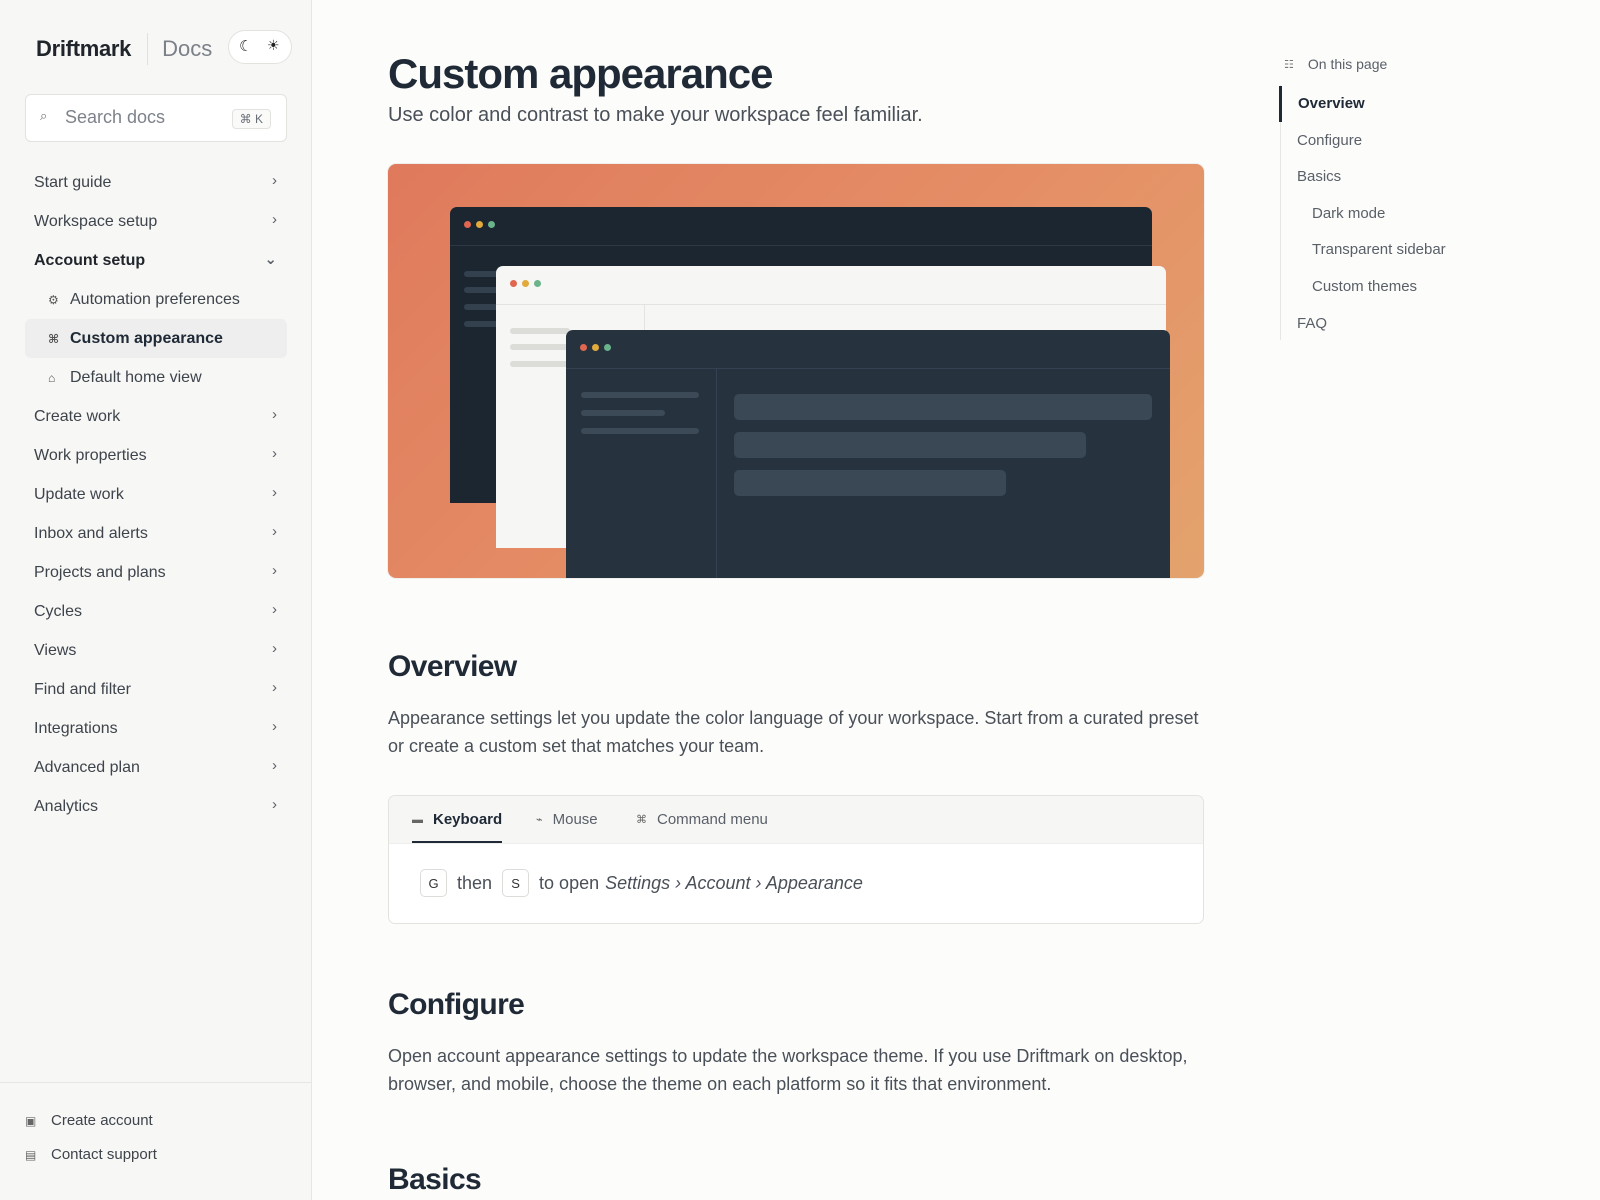  Describe the element at coordinates (77, 416) in the screenshot. I see `sidebar-item-label: Create work` at that location.